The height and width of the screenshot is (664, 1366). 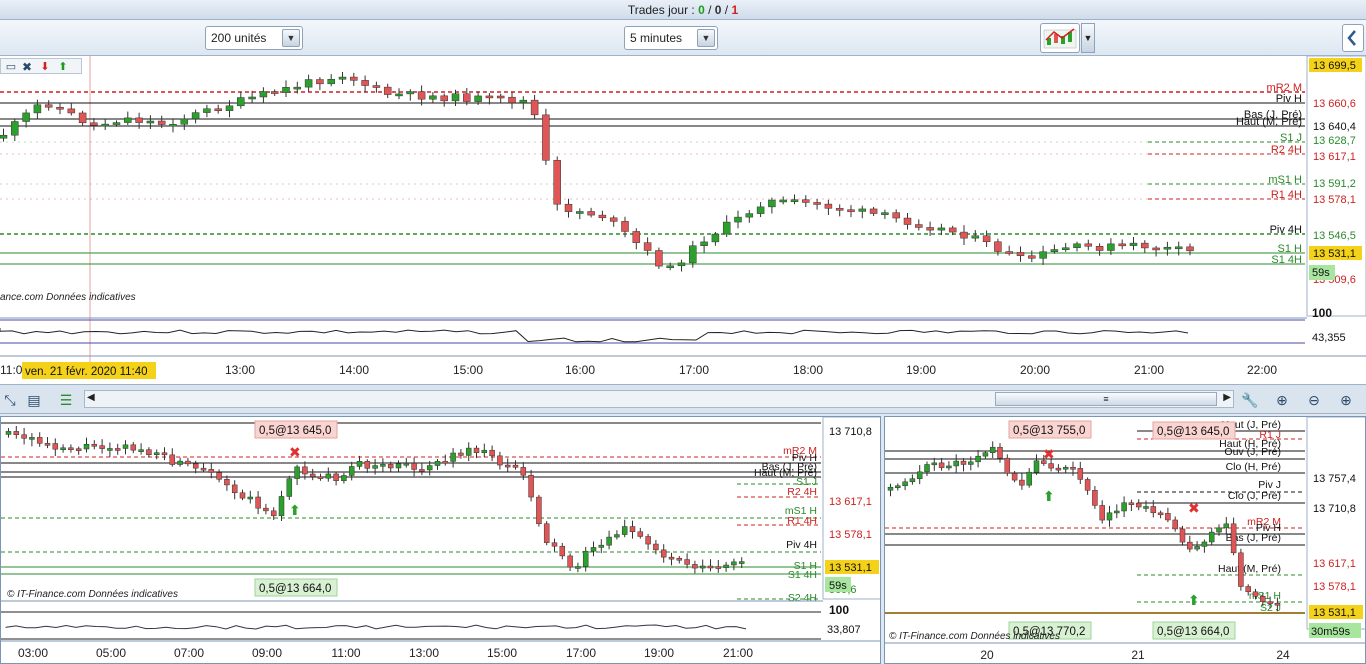 I want to click on chart-type-dropdown: ▼, so click(x=1088, y=38).